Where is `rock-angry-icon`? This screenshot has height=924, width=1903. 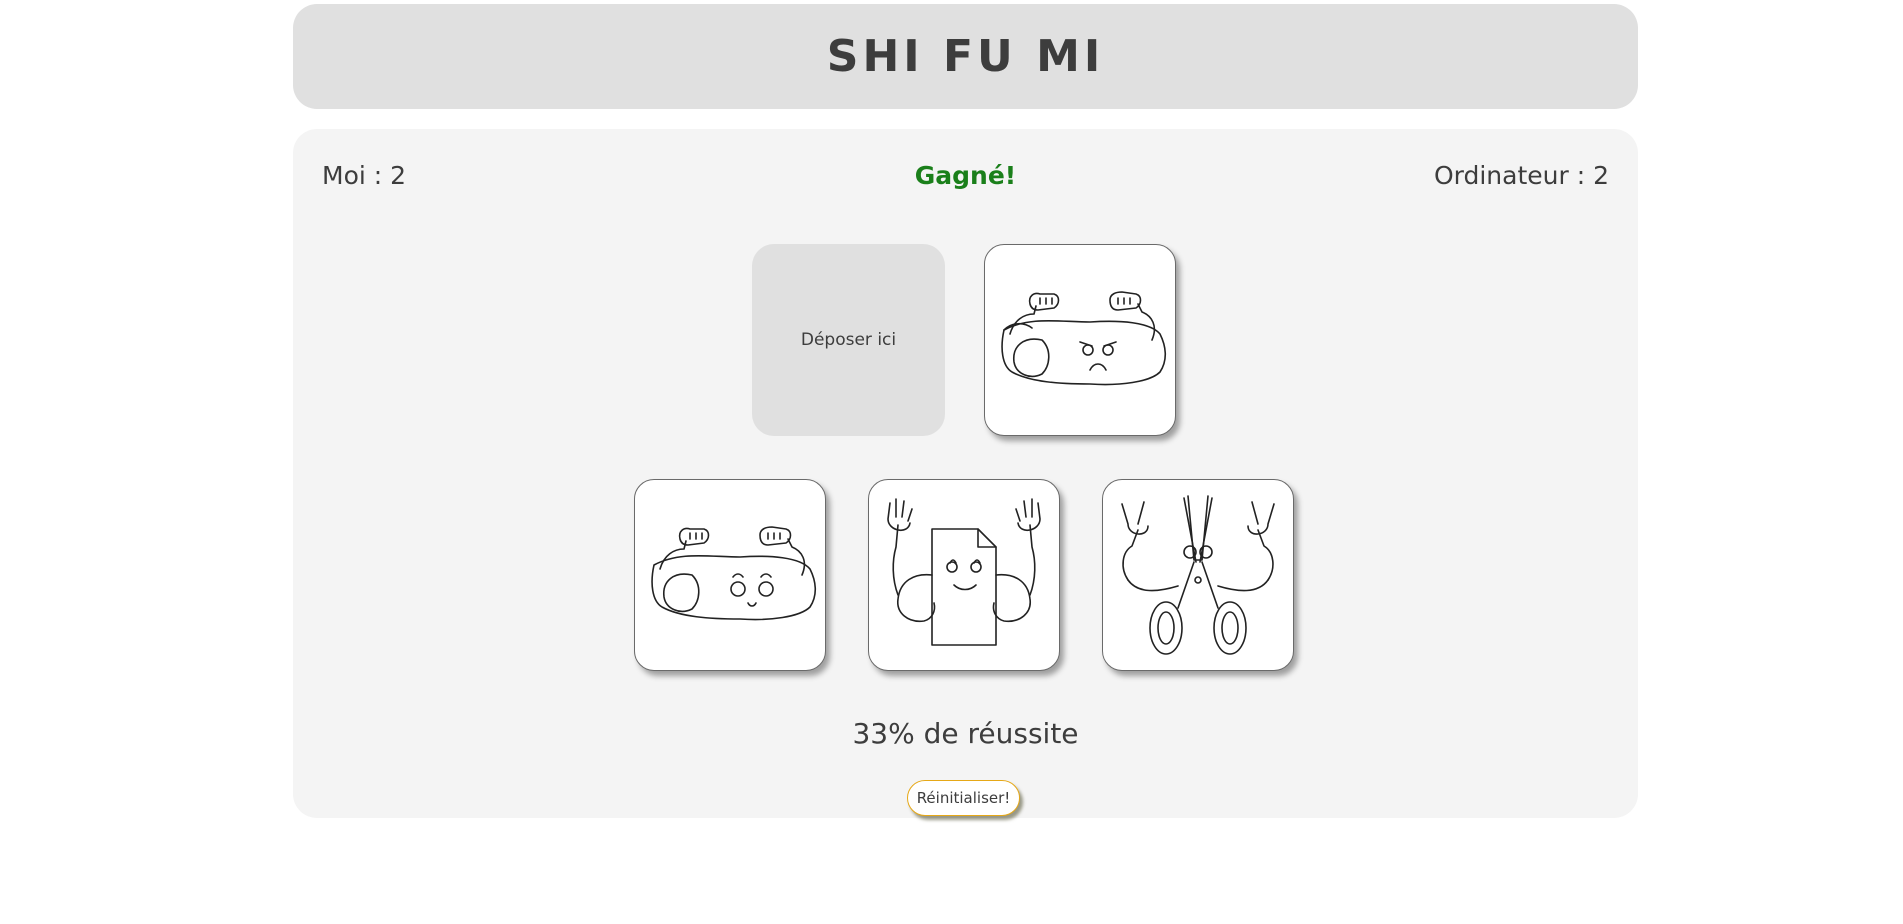
rock-angry-icon is located at coordinates (1084, 338).